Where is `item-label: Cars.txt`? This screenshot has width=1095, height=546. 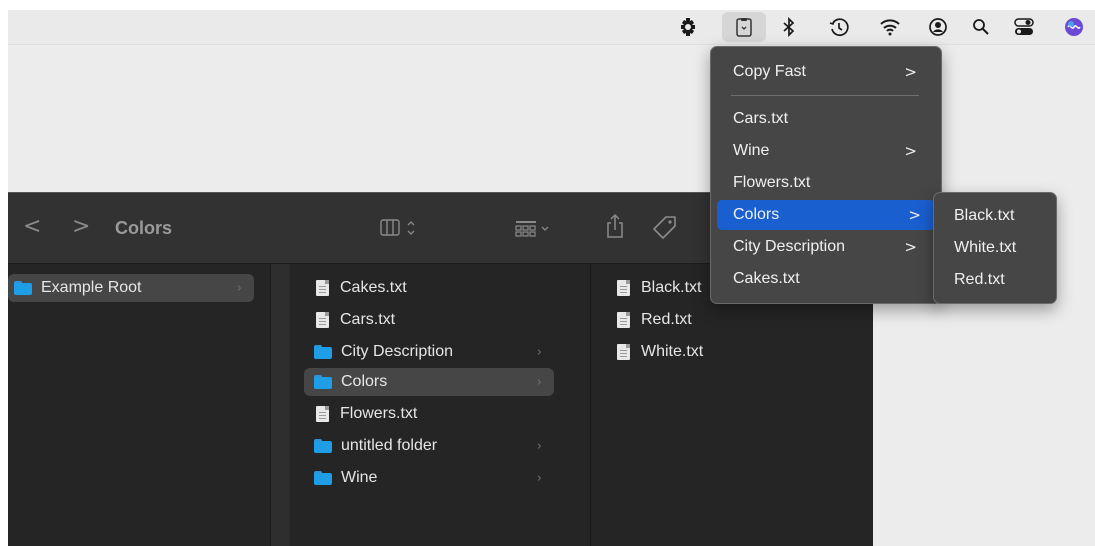
item-label: Cars.txt is located at coordinates (368, 319).